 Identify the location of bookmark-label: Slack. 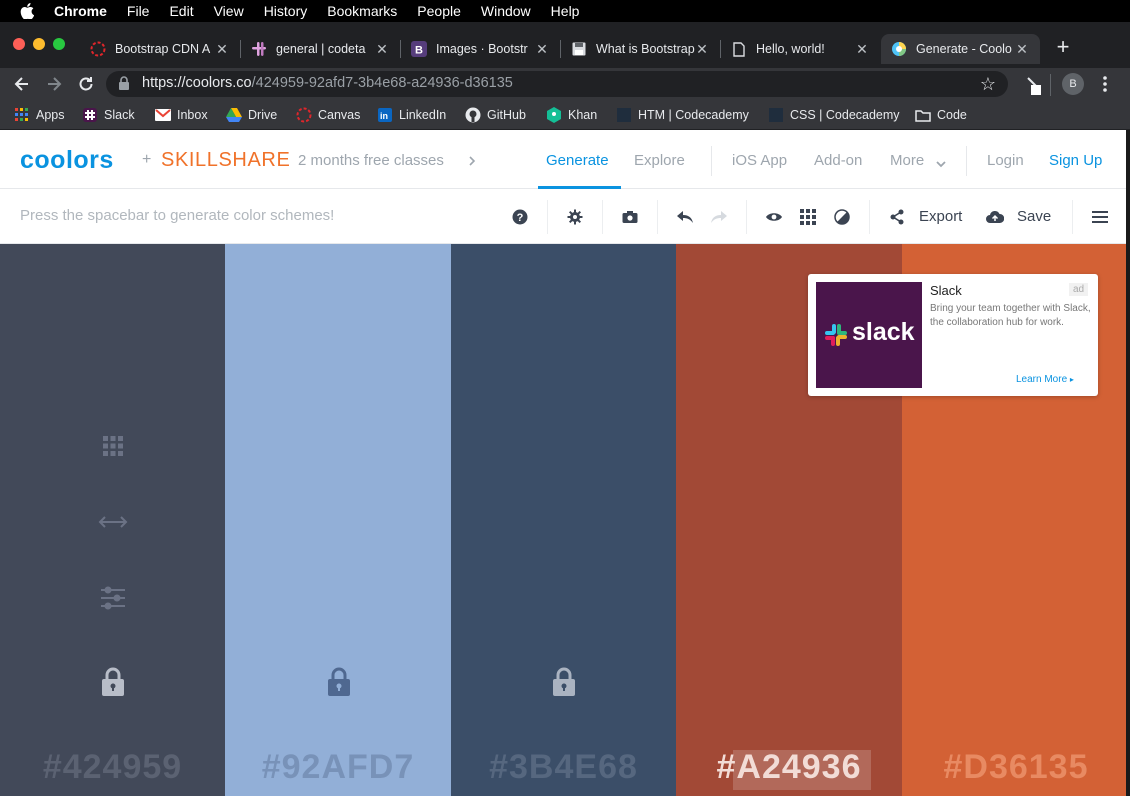
(119, 115).